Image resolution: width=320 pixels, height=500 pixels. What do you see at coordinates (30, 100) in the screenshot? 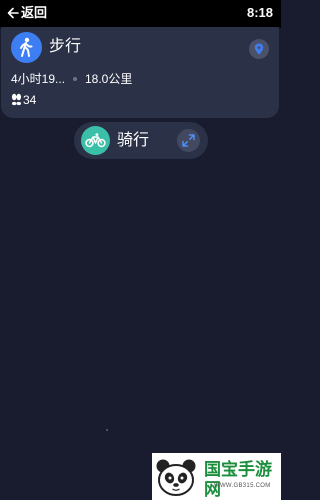
I see `steps-value: 34` at bounding box center [30, 100].